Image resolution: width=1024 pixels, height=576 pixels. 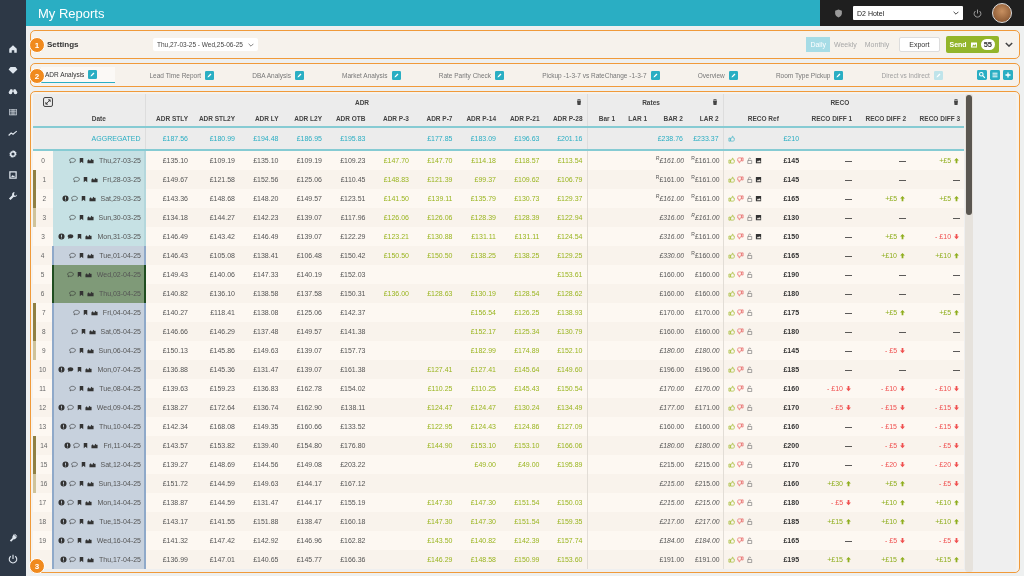 I want to click on add-icon, so click(x=1008, y=75).